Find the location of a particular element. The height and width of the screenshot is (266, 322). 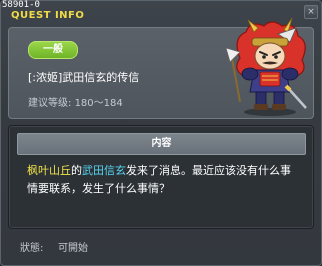

samurai-warrior-icon is located at coordinates (266, 67).